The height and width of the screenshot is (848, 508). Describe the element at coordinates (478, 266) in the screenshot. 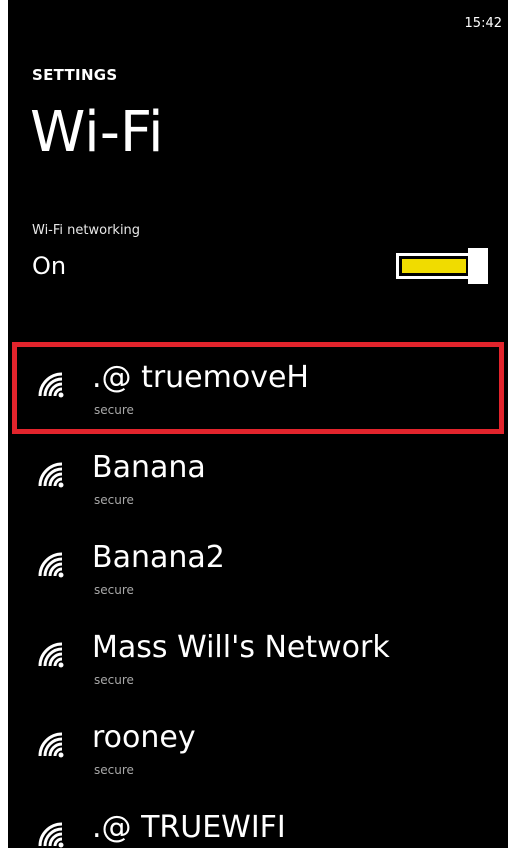

I see `toggle-thumb` at that location.